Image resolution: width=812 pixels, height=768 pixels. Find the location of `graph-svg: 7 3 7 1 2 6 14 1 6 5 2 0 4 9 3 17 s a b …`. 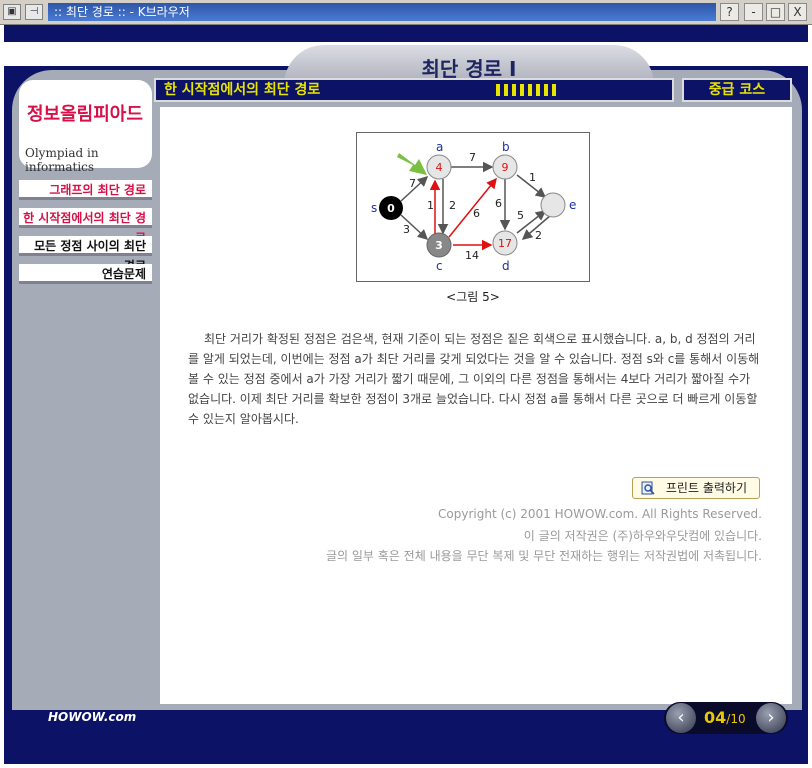

graph-svg: 7 3 7 1 2 6 14 1 6 5 2 0 4 9 3 17 s a b … is located at coordinates (473, 206).